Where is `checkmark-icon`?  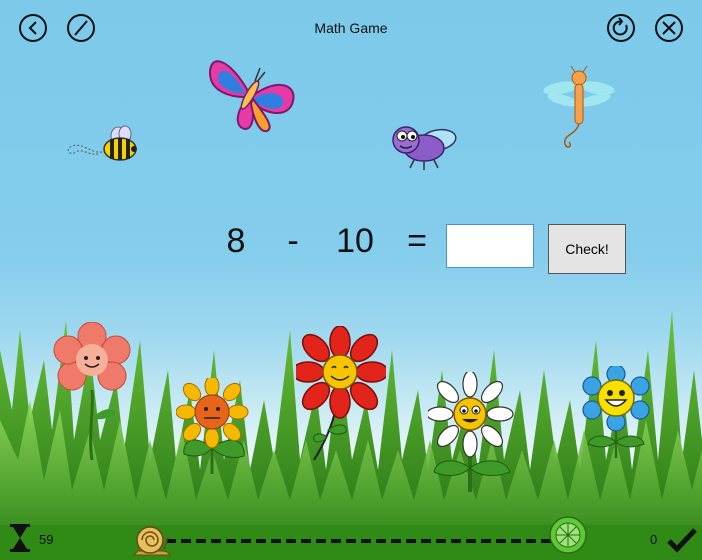
checkmark-icon is located at coordinates (682, 540).